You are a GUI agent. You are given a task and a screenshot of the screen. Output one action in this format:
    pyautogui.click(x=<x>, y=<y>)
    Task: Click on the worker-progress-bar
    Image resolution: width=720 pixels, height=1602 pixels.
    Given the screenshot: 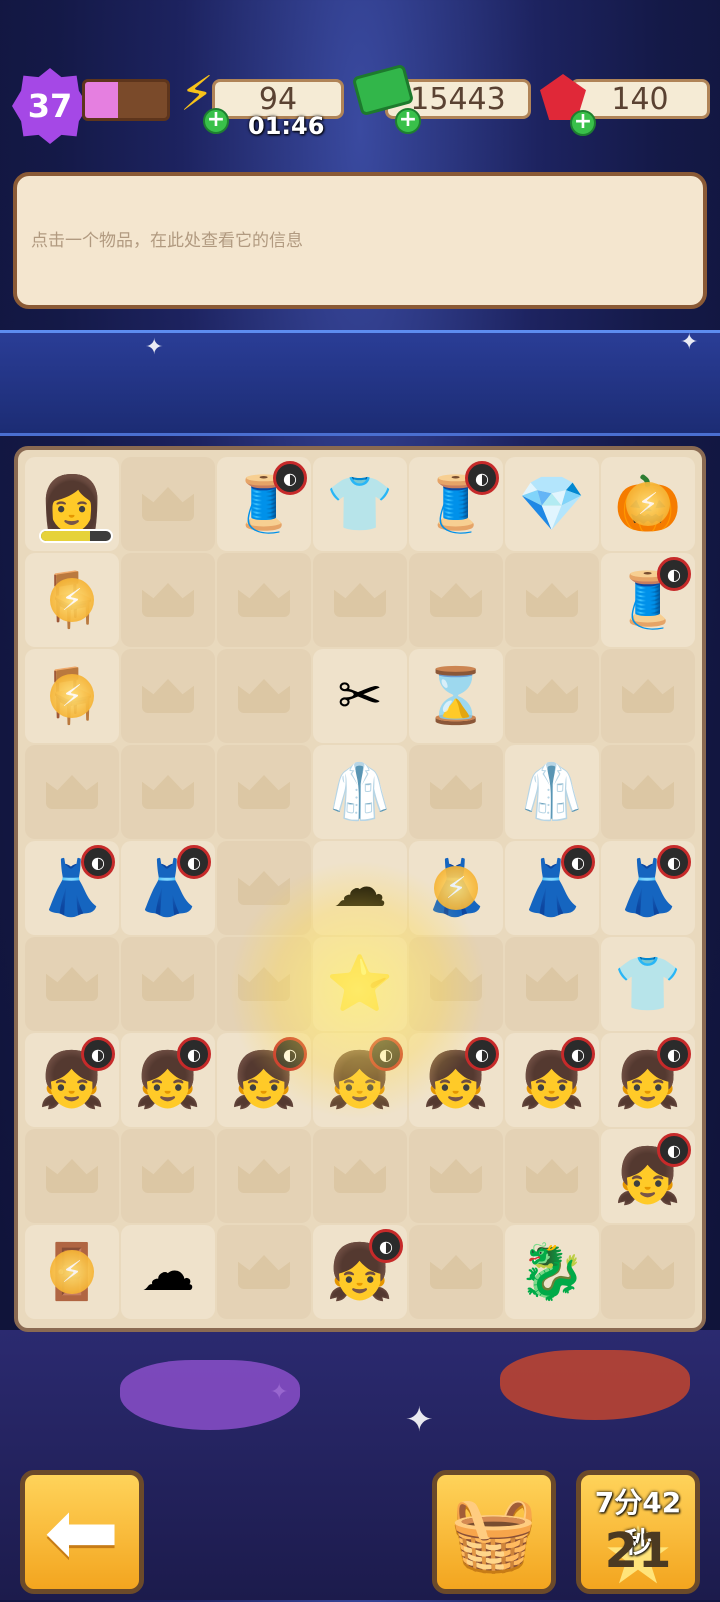 What is the action you would take?
    pyautogui.click(x=76, y=536)
    